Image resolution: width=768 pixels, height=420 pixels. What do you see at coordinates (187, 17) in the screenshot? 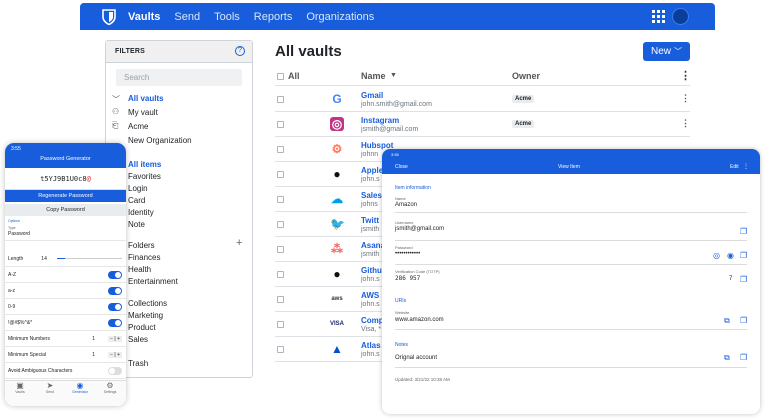
I see `nav-send: Send` at bounding box center [187, 17].